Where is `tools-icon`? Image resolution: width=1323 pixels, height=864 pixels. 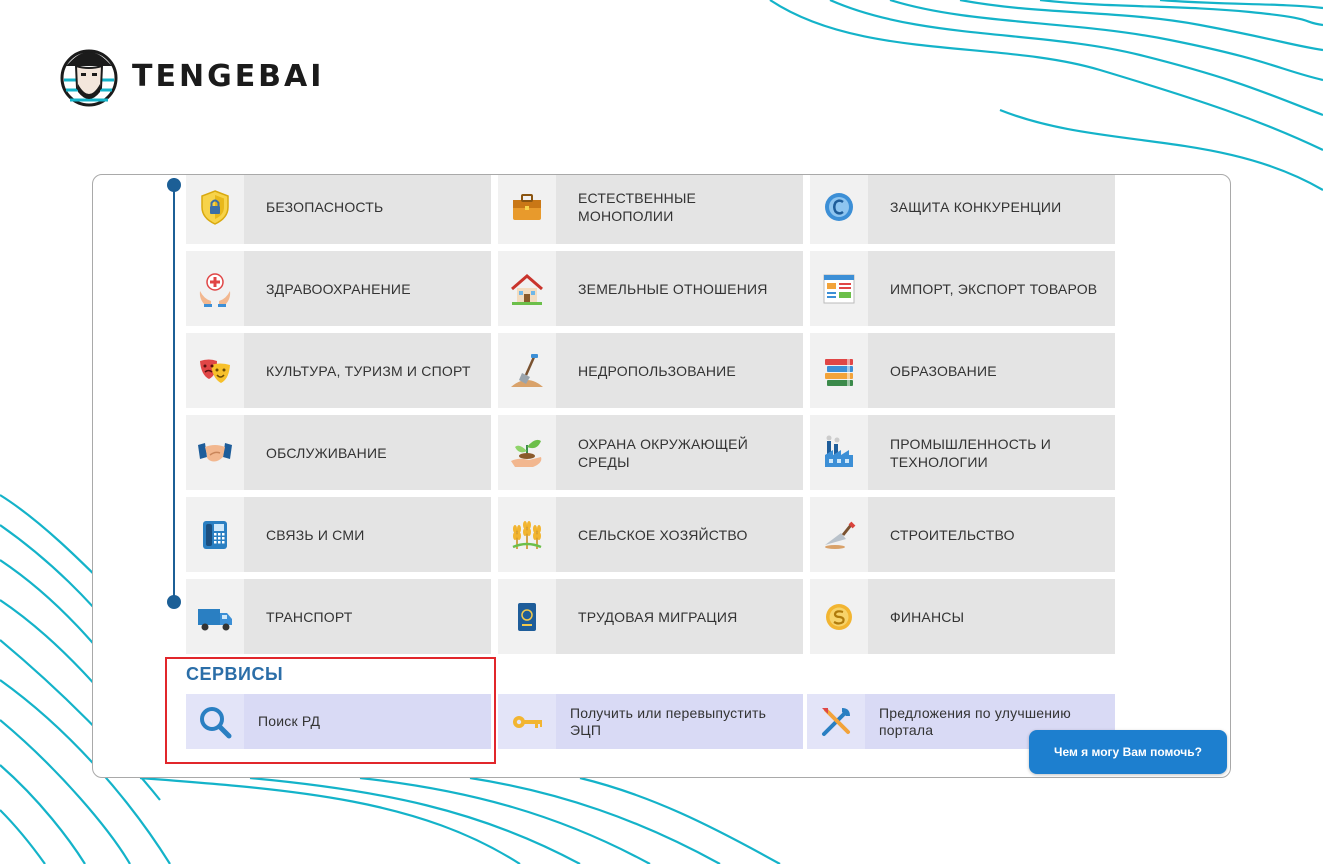
tools-icon is located at coordinates (836, 721).